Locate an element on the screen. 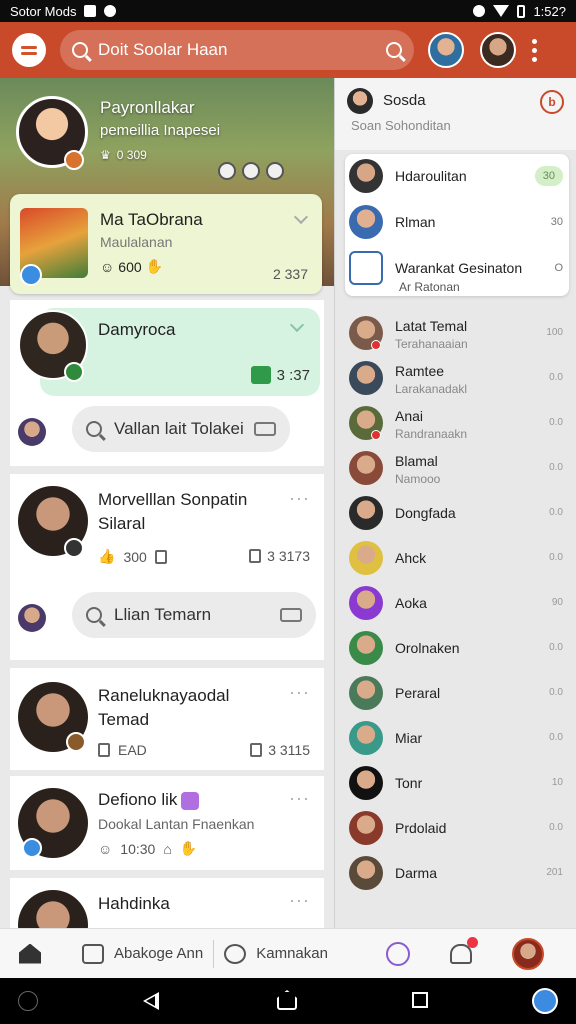  hero-icon-row is located at coordinates (251, 171).